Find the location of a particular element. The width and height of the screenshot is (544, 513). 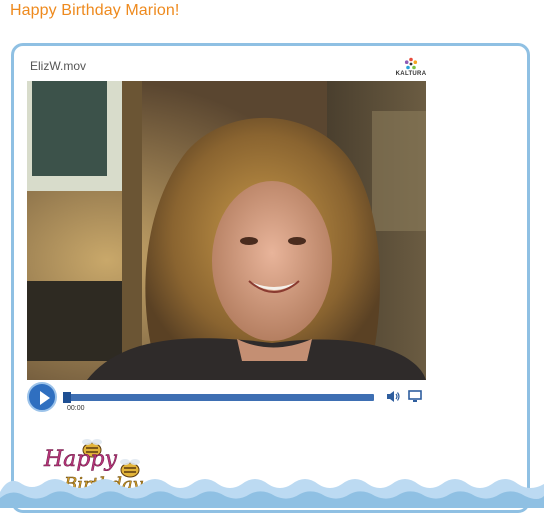

progress-handle is located at coordinates (67, 397).